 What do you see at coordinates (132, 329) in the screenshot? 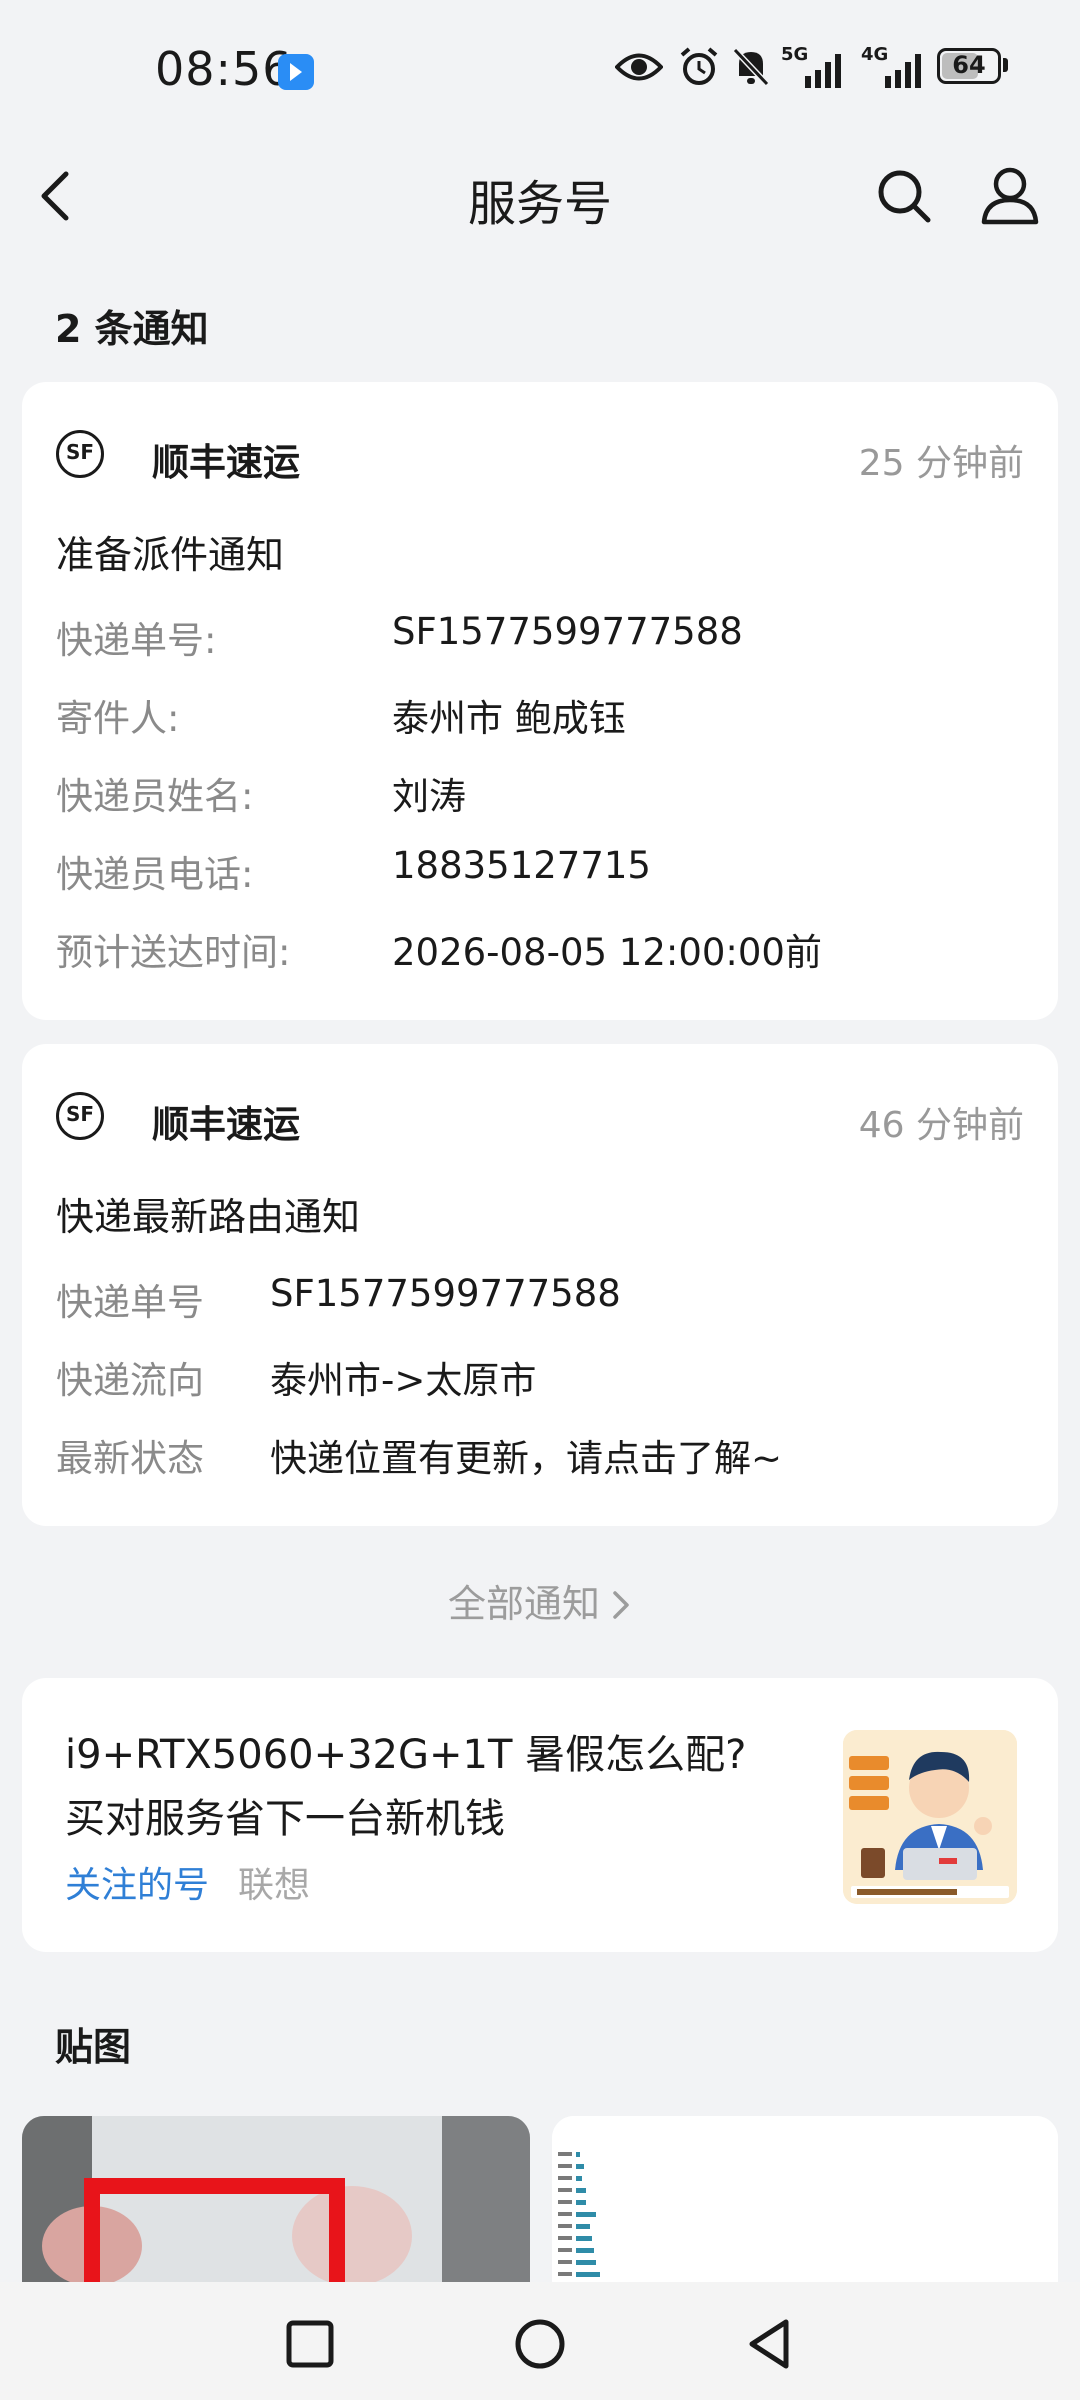
I see `notification-count: 2 条通知` at bounding box center [132, 329].